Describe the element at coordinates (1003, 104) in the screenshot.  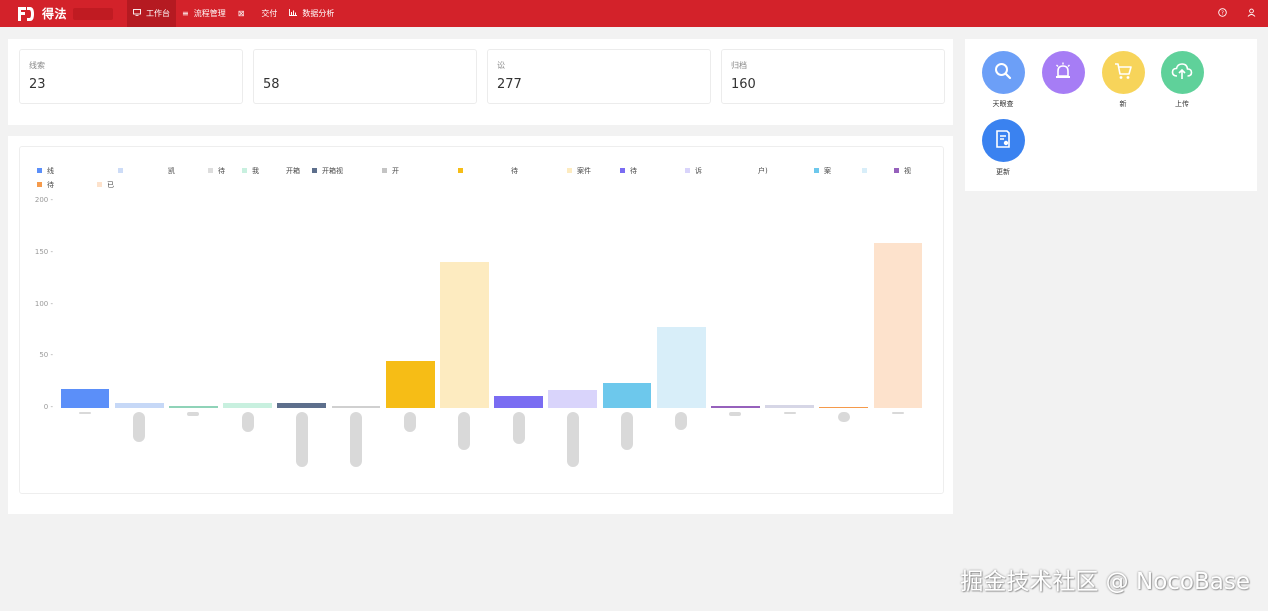
I see `shortcut-label: 天眼查` at that location.